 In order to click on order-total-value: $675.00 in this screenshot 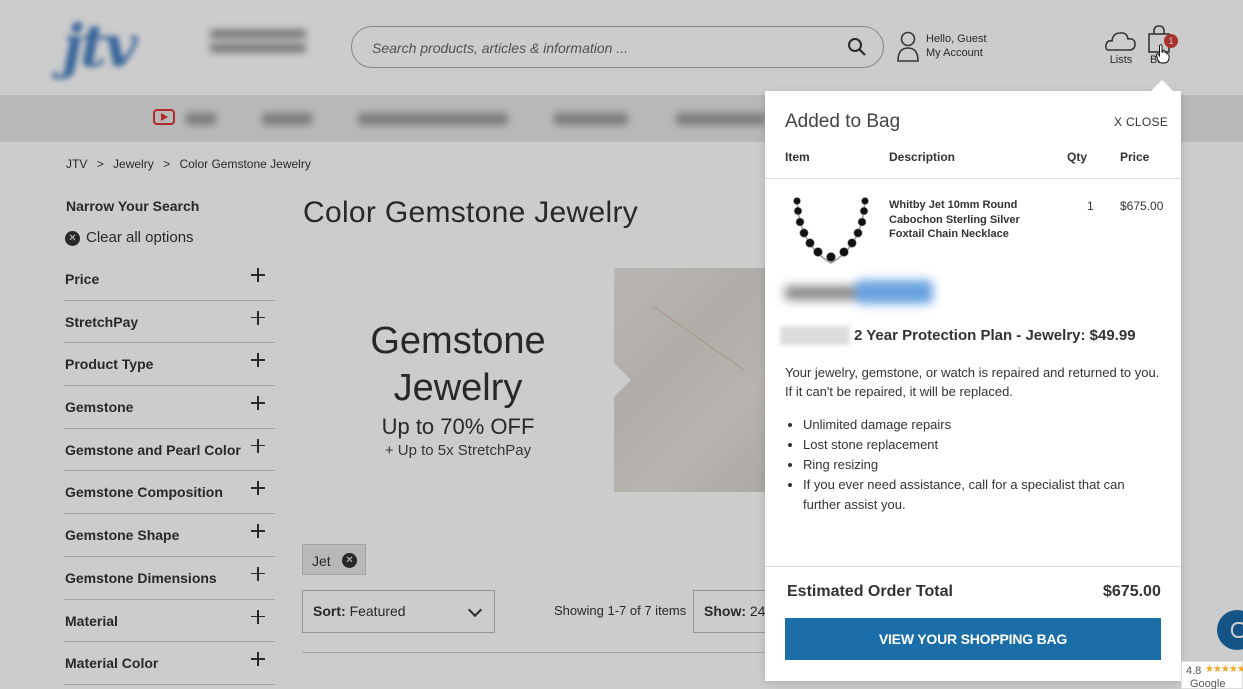, I will do `click(1132, 591)`.